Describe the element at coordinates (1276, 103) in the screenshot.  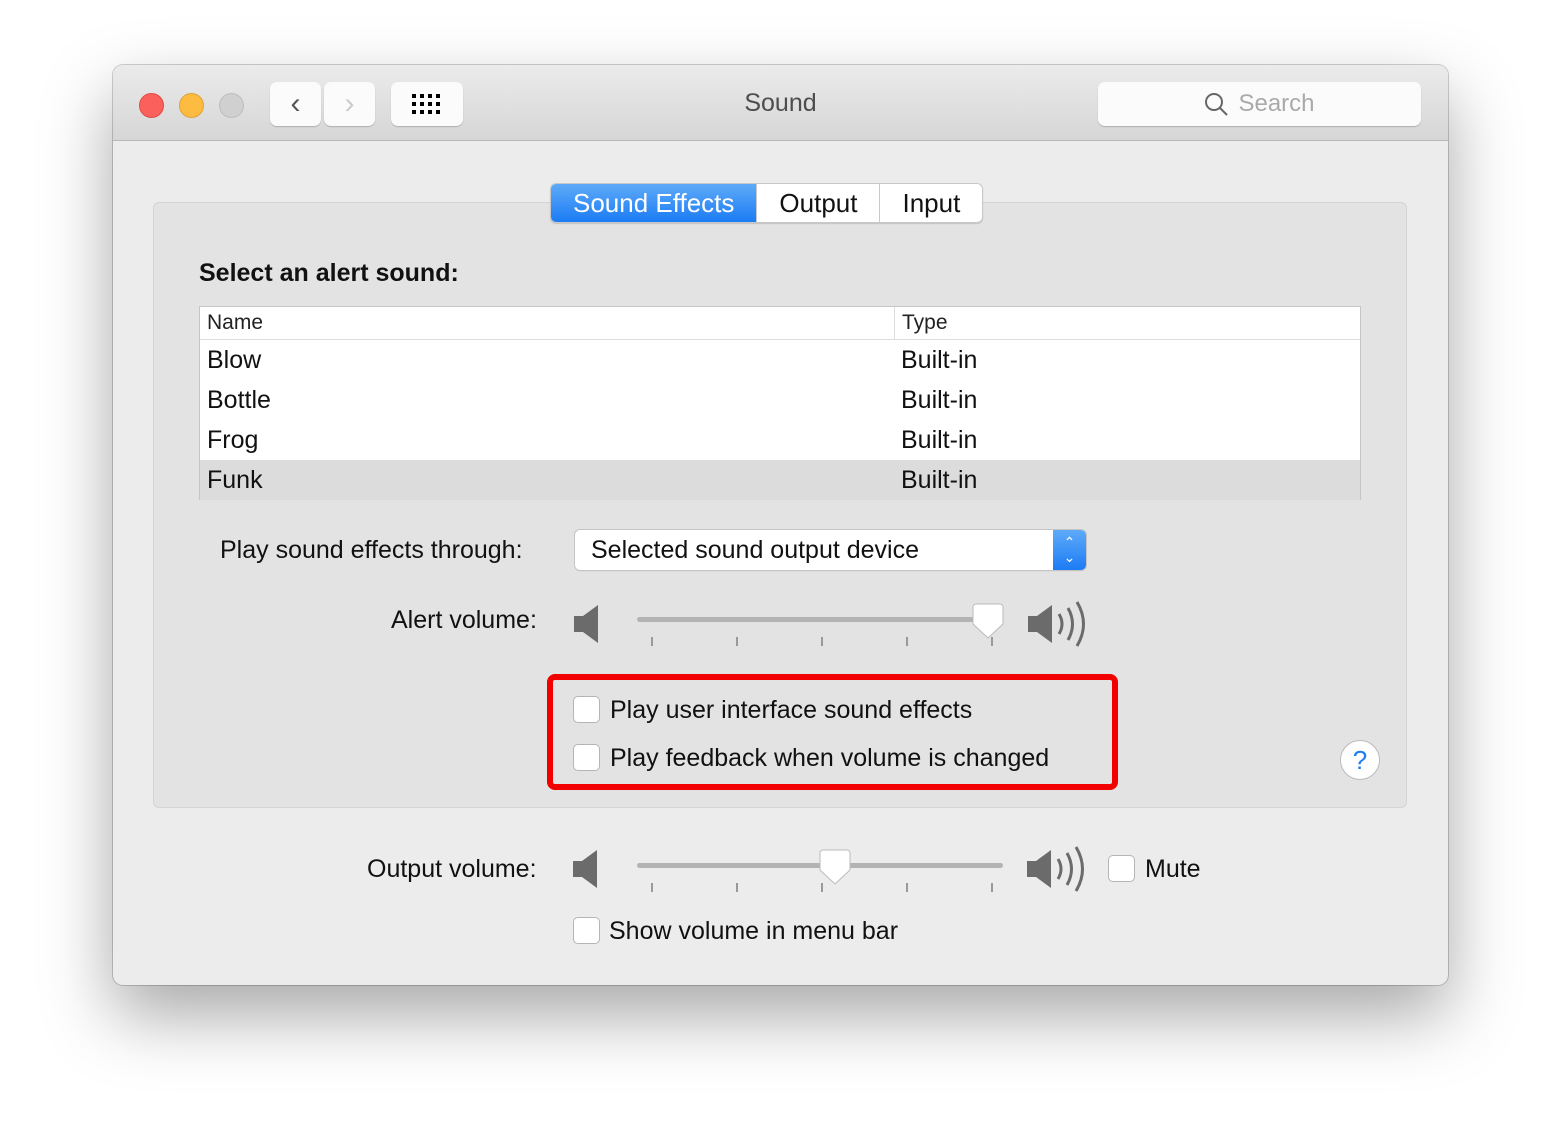
I see `search-placeholder: Search` at that location.